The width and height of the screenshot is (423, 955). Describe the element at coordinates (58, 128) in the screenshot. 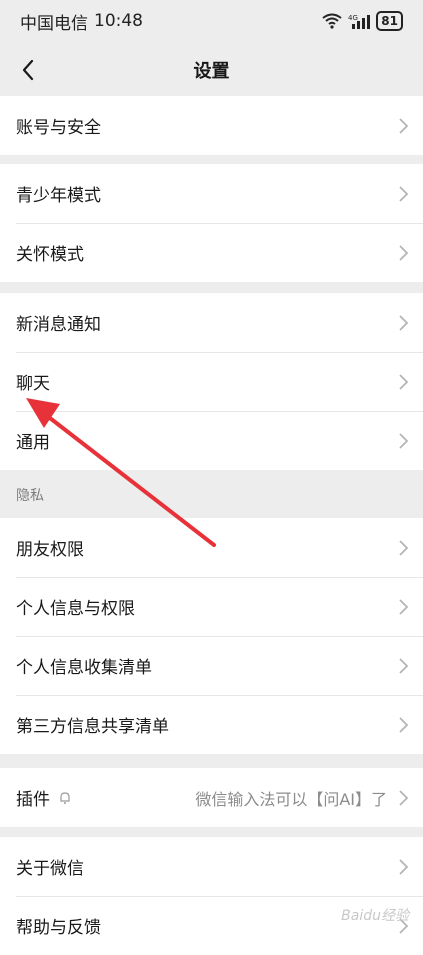

I see `item-label: 账号与安全` at that location.